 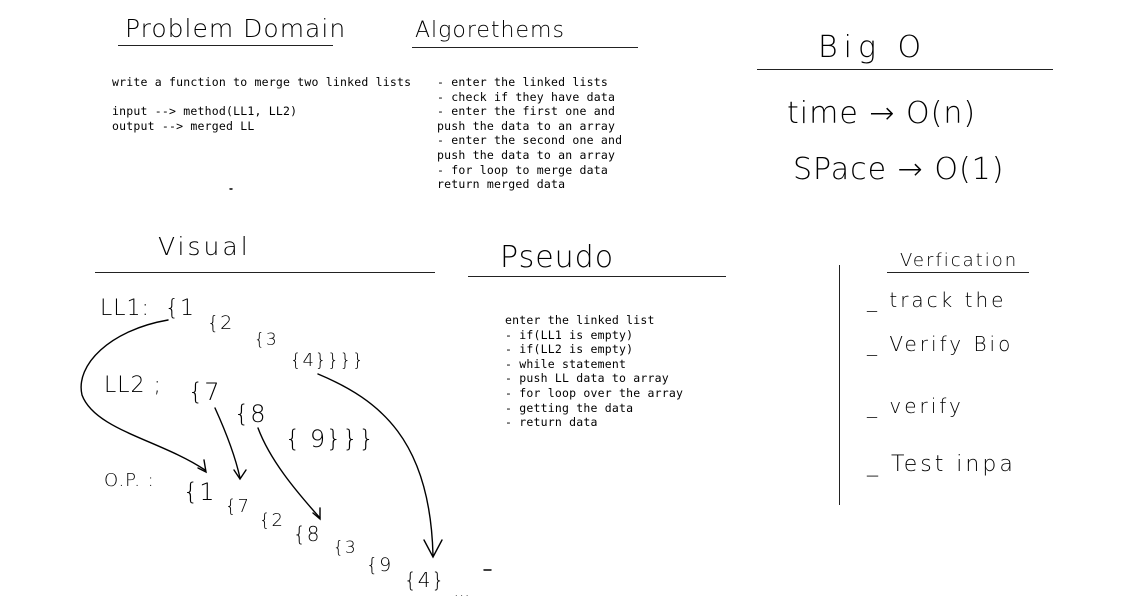 I want to click on verification-divider, so click(x=839, y=385).